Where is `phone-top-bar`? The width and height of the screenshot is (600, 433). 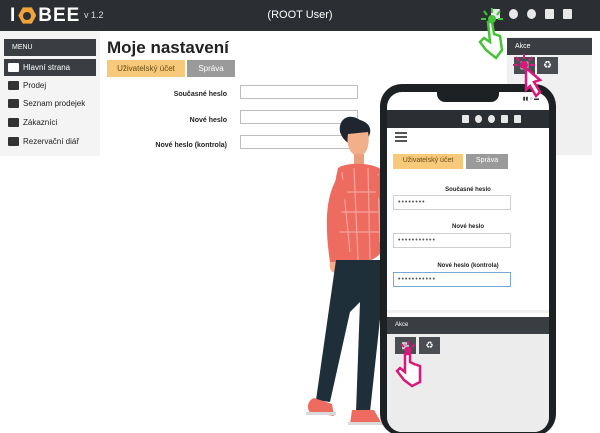
phone-top-bar is located at coordinates (468, 119).